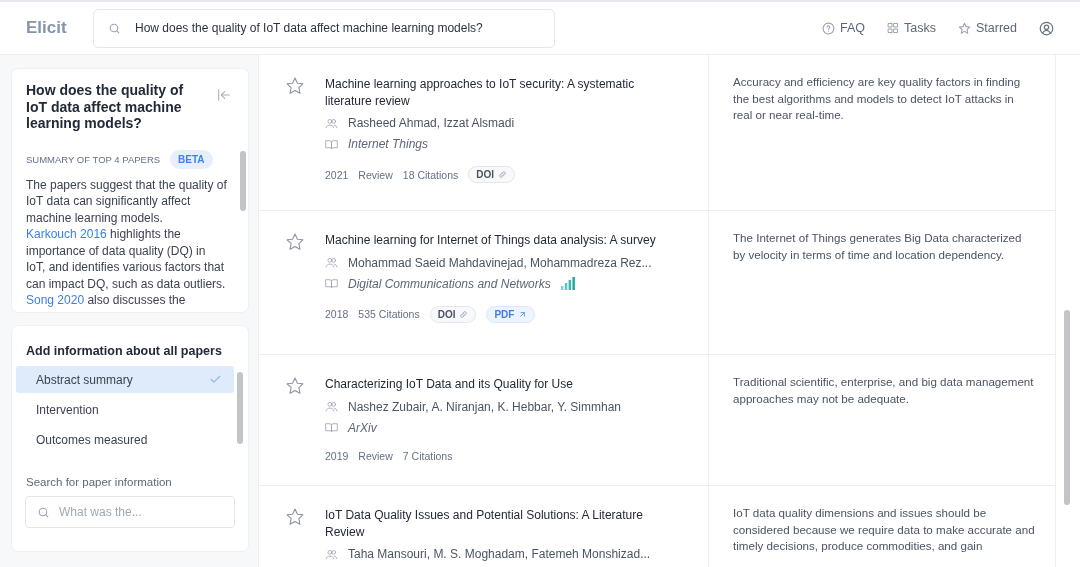 The height and width of the screenshot is (567, 1080). Describe the element at coordinates (66, 234) in the screenshot. I see `citation-link: Karkouch 2016` at that location.